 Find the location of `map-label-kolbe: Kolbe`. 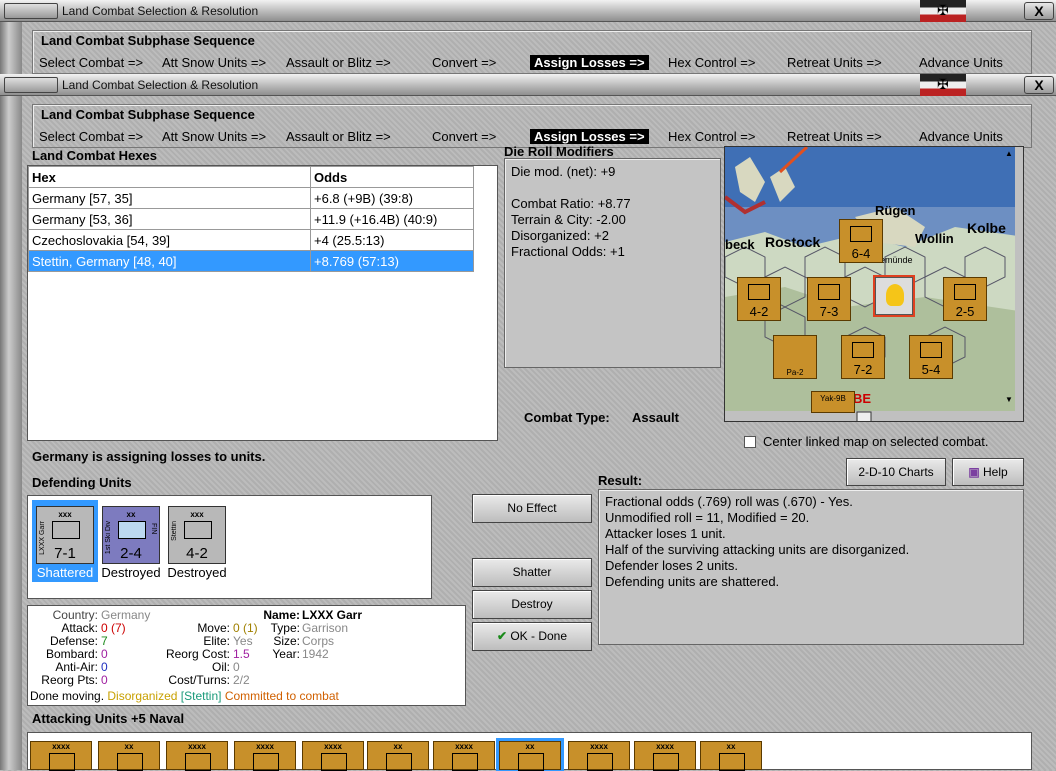

map-label-kolbe: Kolbe is located at coordinates (986, 228).